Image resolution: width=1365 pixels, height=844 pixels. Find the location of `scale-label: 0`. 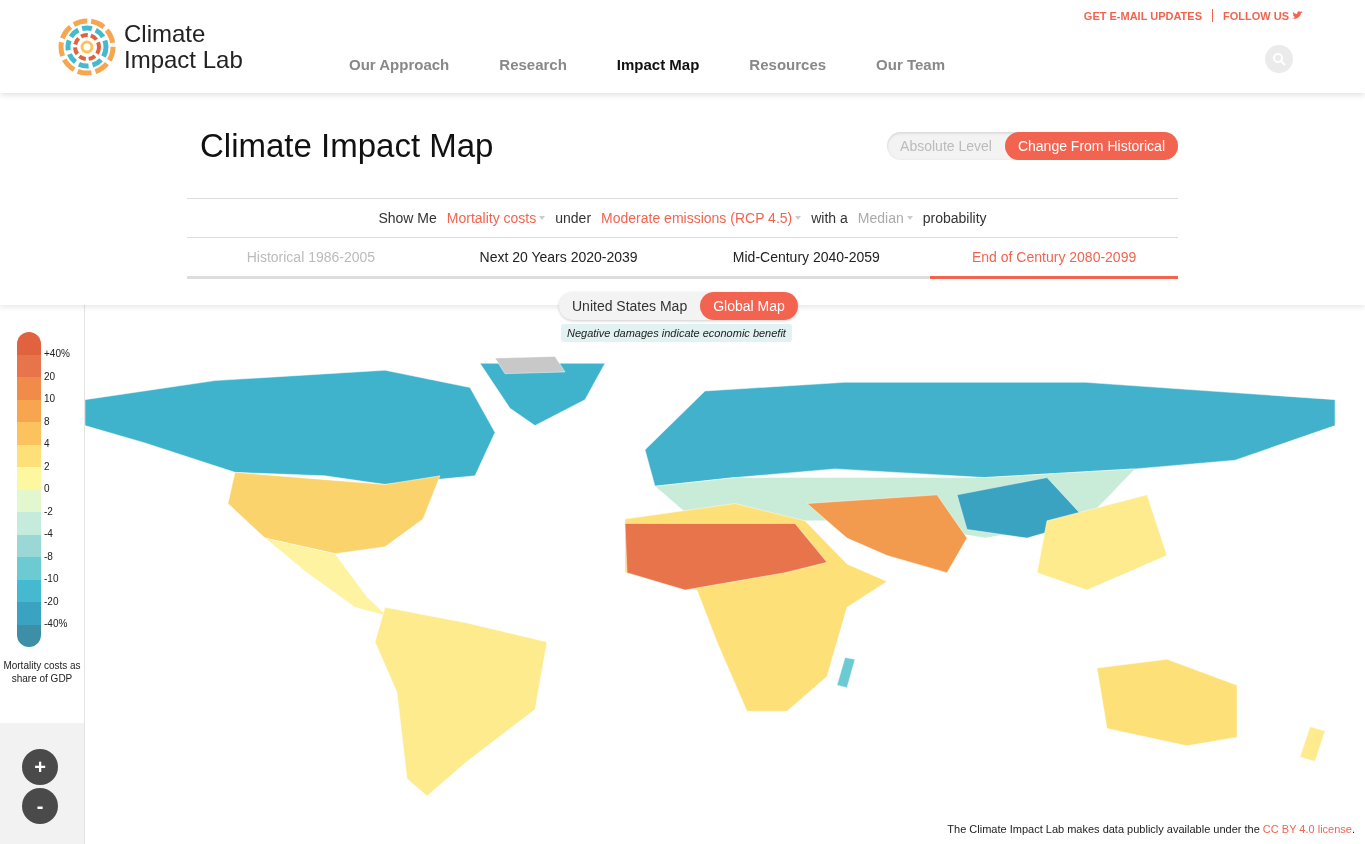

scale-label: 0 is located at coordinates (47, 489).